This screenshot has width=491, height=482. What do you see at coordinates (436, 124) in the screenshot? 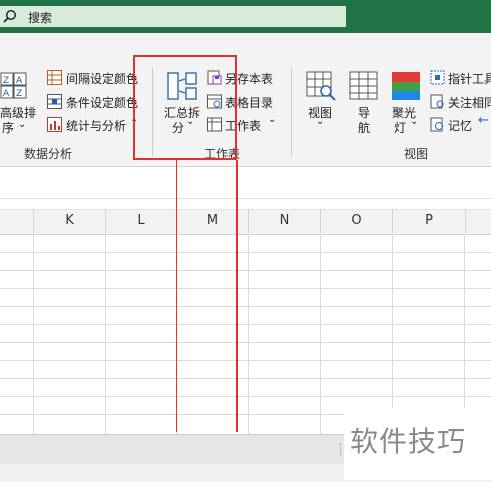
I see `memory-icon` at bounding box center [436, 124].